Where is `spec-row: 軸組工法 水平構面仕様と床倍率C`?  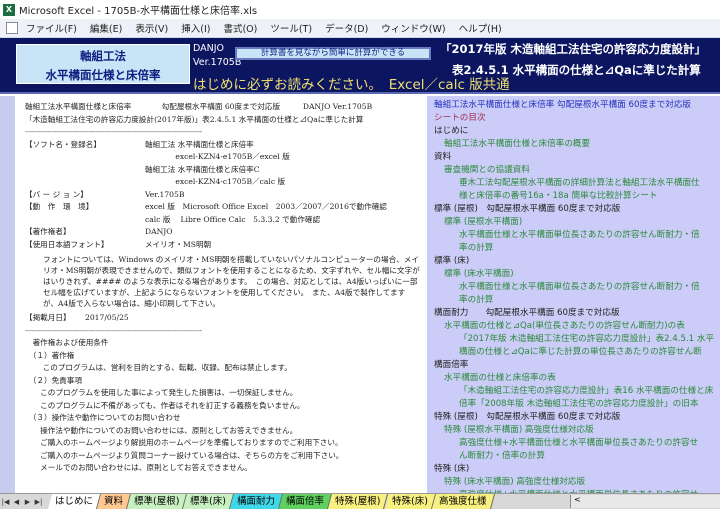 spec-row: 軸組工法 水平構面仕様と床倍率C is located at coordinates (225, 170).